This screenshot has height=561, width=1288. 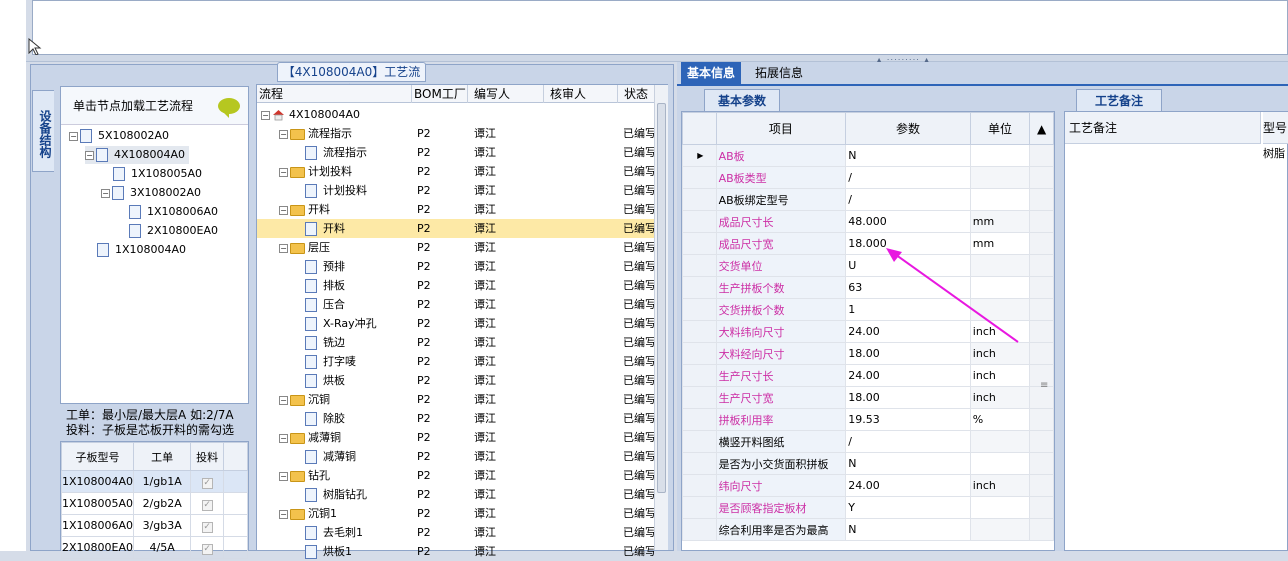 I want to click on flow-row: 压合 P2 谭江 已编写, so click(x=457, y=304).